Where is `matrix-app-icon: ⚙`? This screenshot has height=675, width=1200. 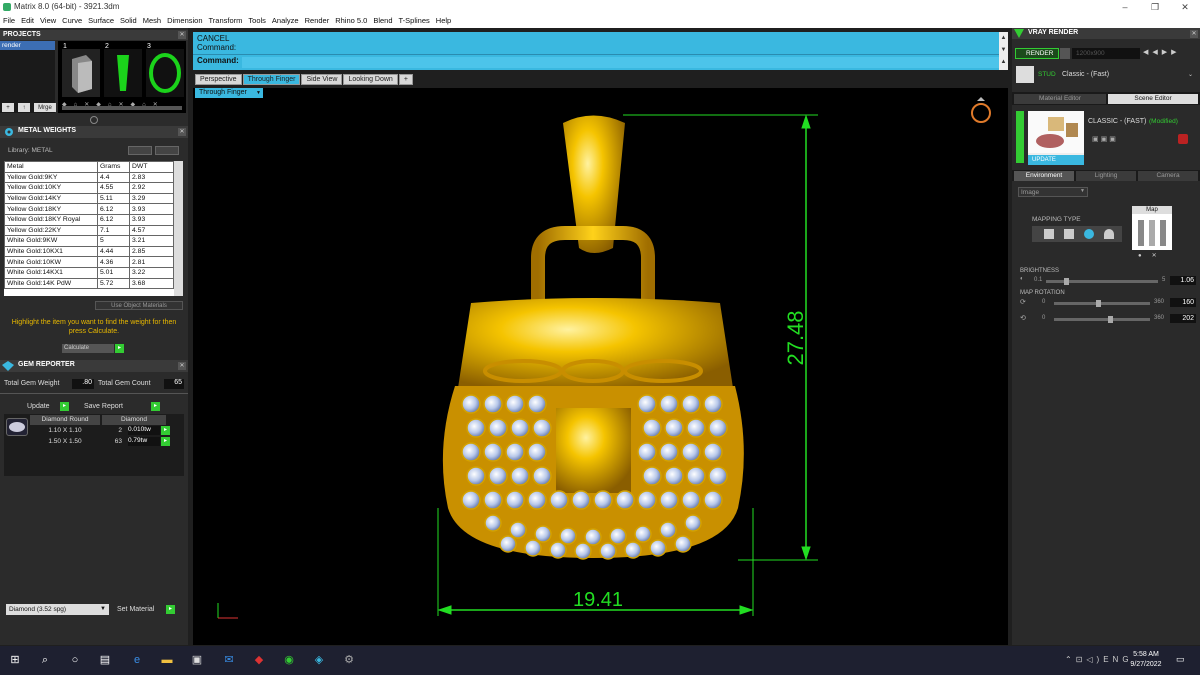
matrix-app-icon: ⚙ is located at coordinates (349, 660).